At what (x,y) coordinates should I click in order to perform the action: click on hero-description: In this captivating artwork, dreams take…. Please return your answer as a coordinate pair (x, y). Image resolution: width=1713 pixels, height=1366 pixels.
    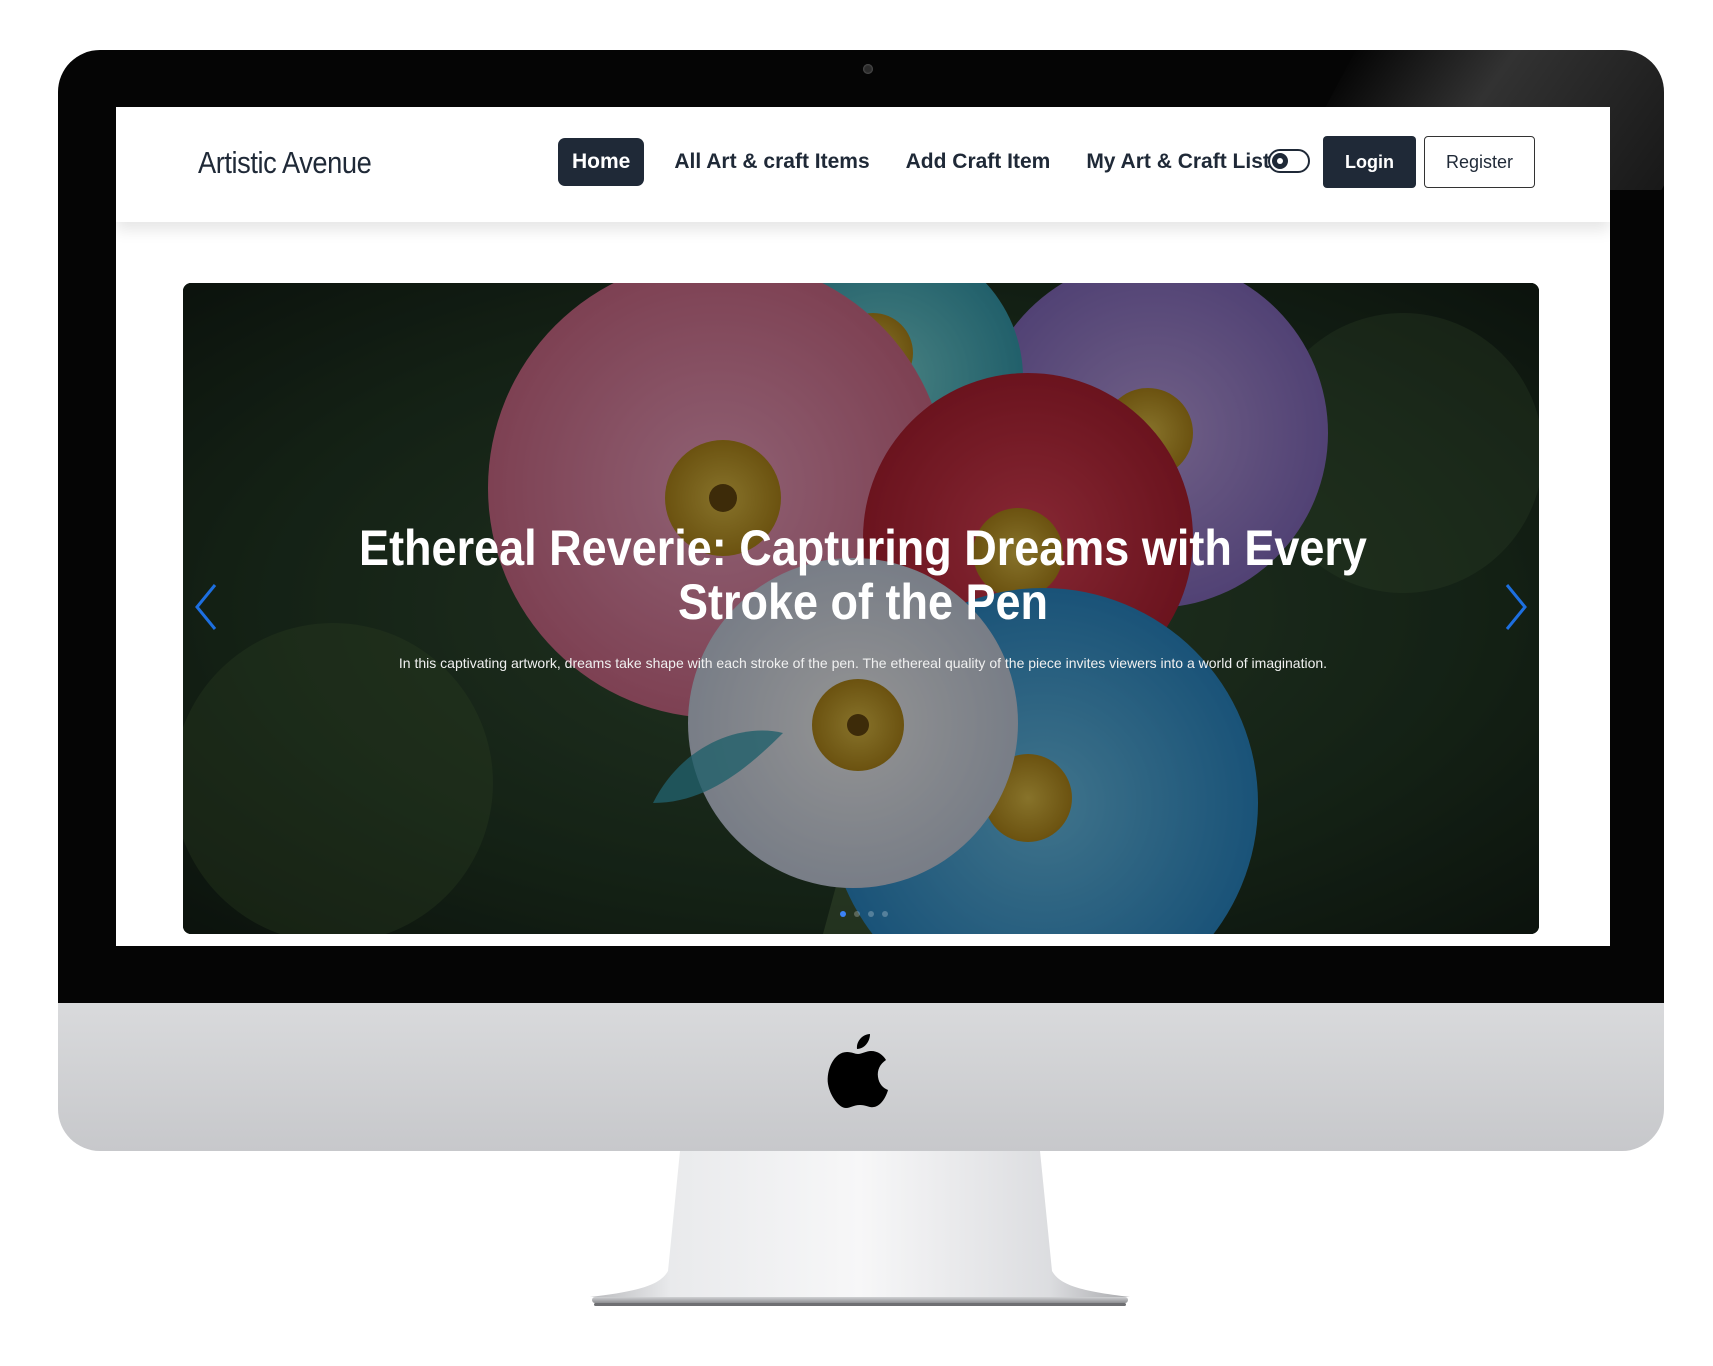
    Looking at the image, I should click on (863, 663).